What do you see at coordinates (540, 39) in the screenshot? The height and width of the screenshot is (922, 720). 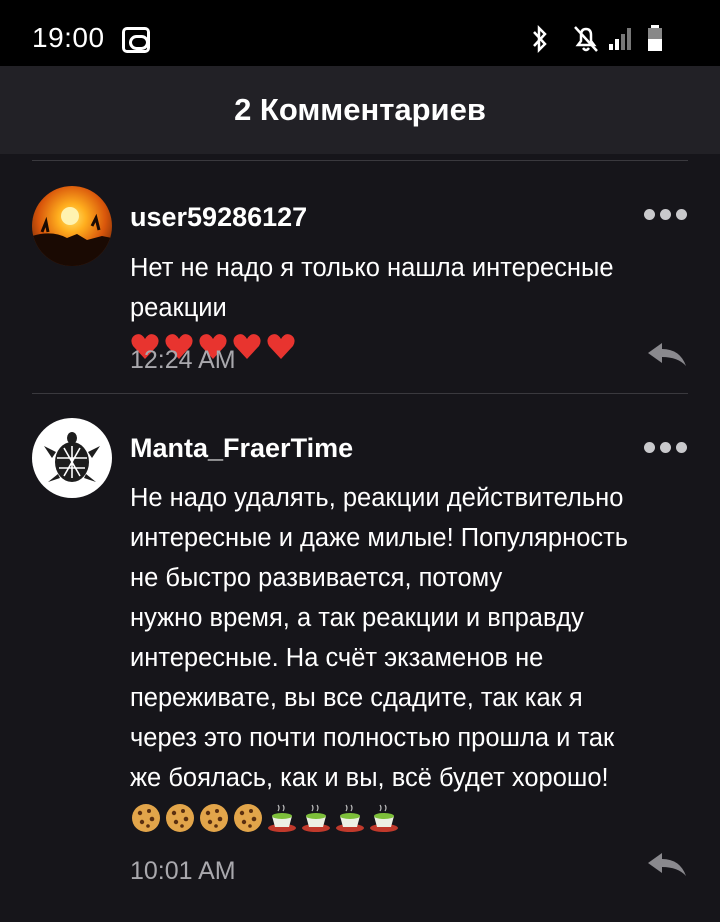 I see `bluetooth-icon` at bounding box center [540, 39].